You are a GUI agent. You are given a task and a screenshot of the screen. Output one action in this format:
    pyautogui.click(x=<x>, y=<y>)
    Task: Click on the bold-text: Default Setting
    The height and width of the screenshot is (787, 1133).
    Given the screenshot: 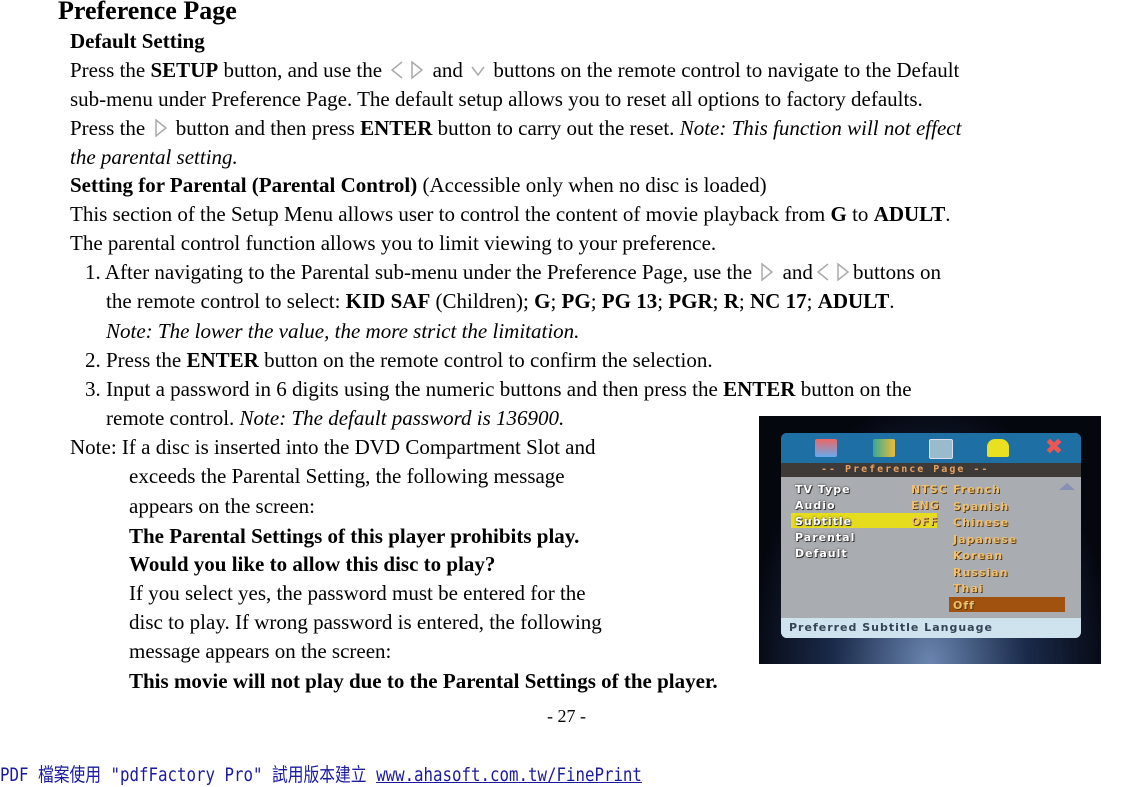 What is the action you would take?
    pyautogui.click(x=137, y=41)
    